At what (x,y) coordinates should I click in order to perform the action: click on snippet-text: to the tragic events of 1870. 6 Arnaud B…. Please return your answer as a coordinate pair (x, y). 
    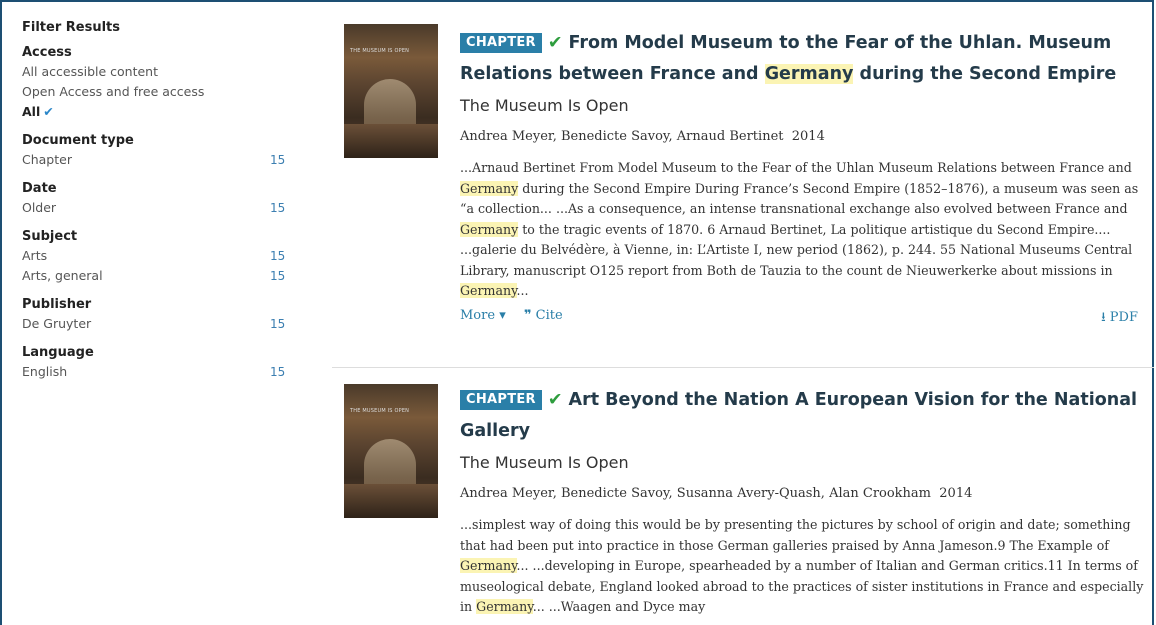
    Looking at the image, I should click on (796, 249).